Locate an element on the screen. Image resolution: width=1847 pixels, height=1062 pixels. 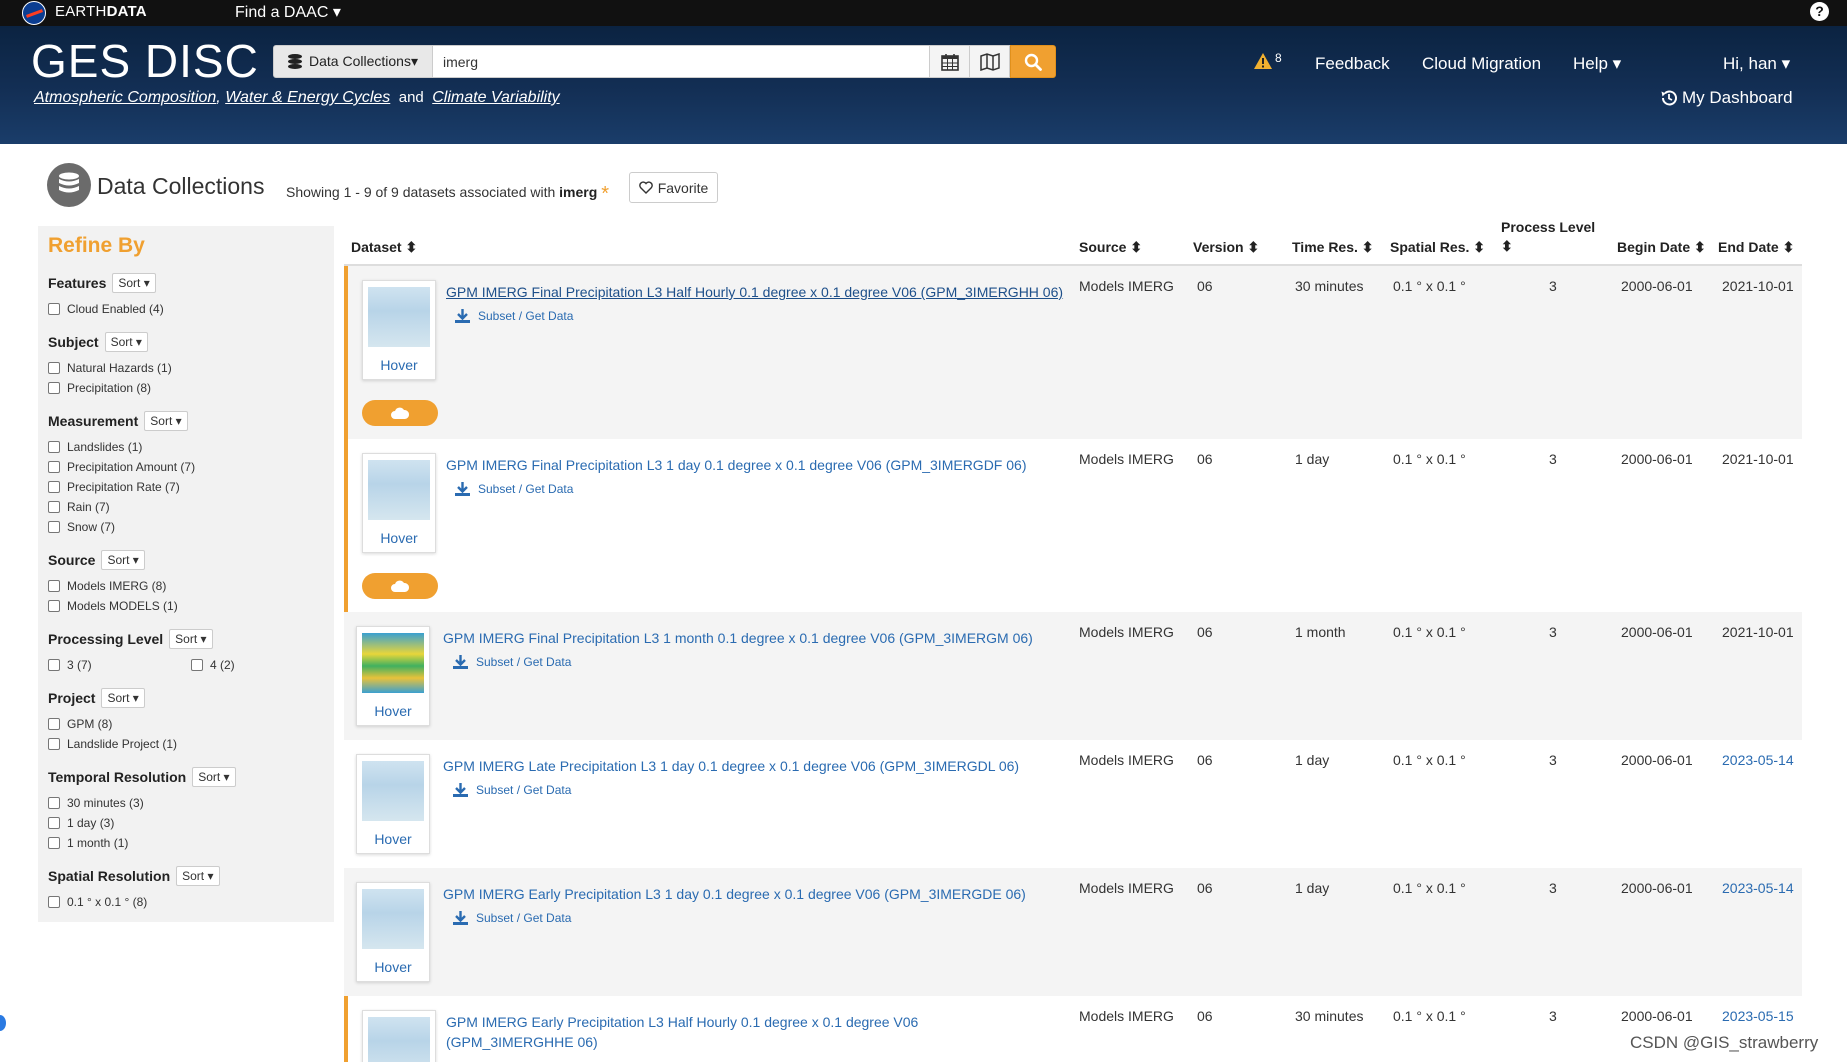
facet-option: 3 (7) is located at coordinates (119, 665).